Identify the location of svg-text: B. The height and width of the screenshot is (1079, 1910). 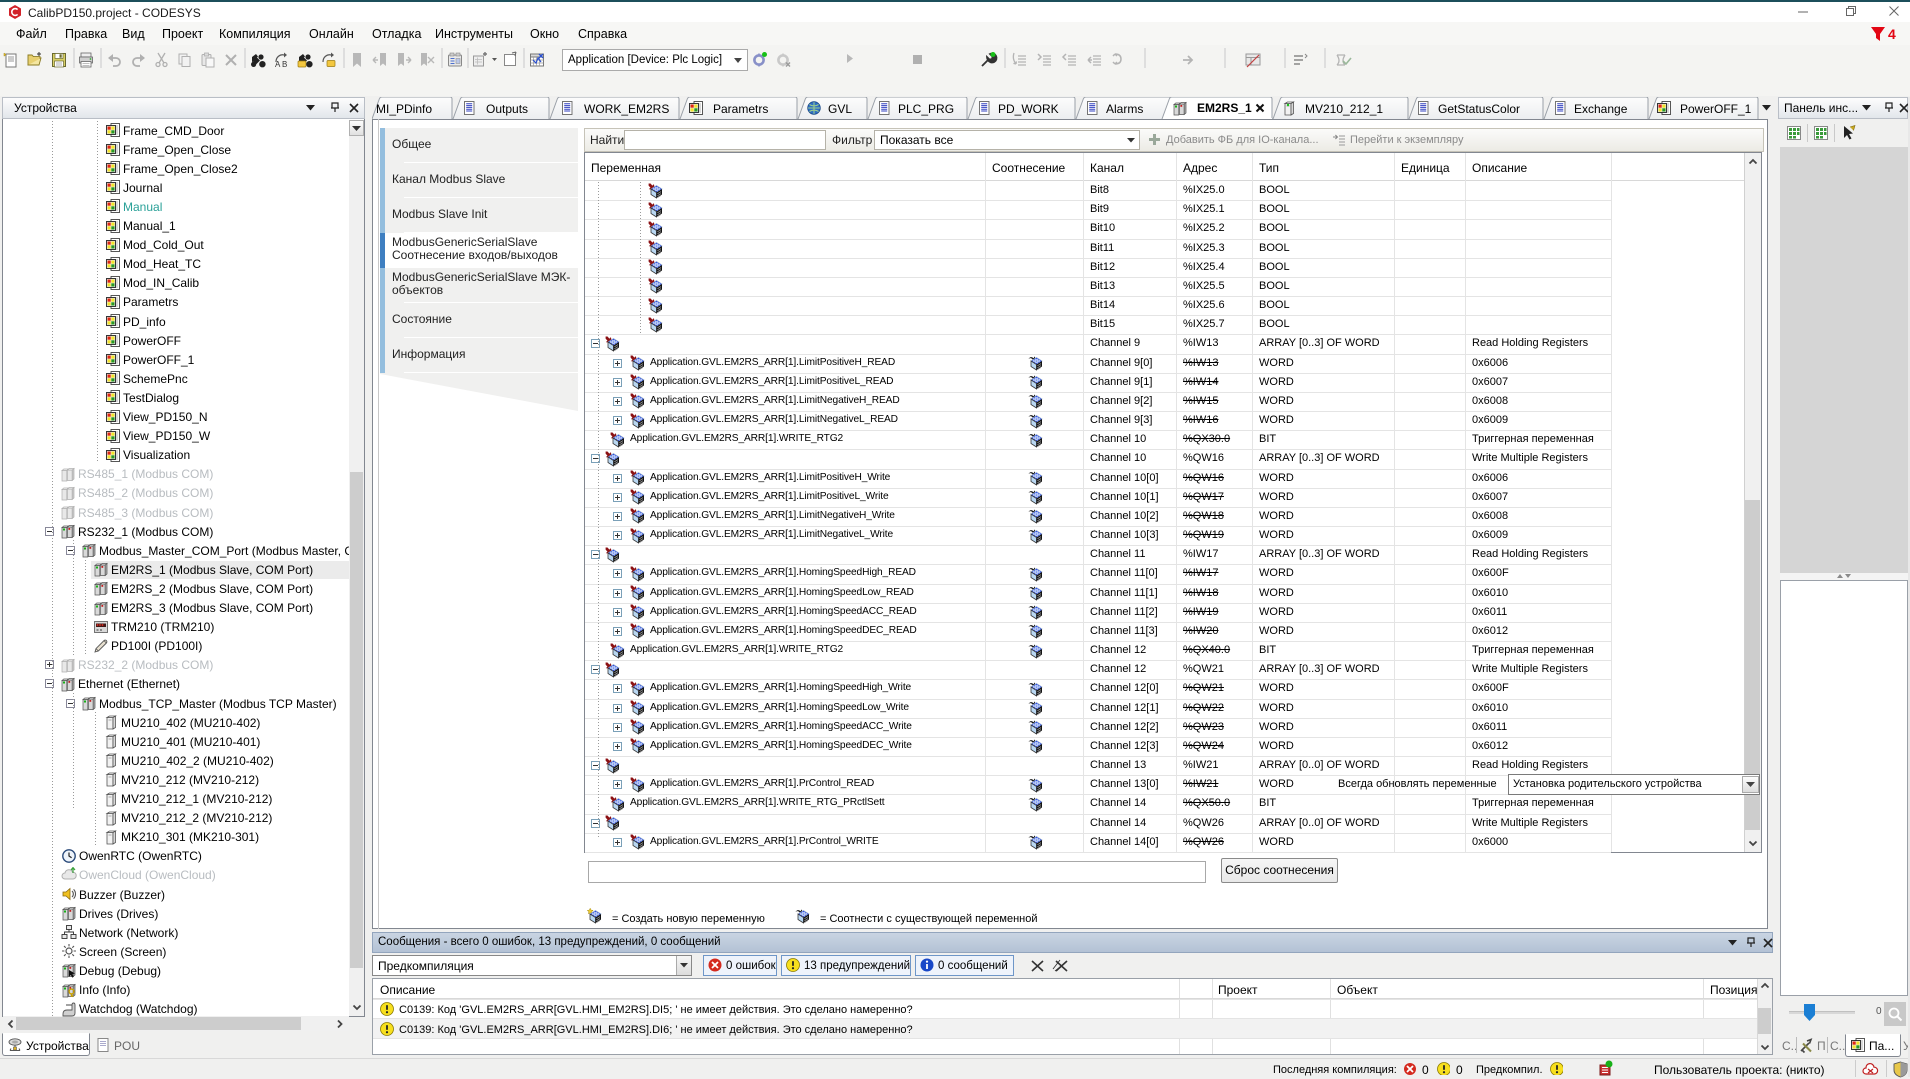
(284, 64).